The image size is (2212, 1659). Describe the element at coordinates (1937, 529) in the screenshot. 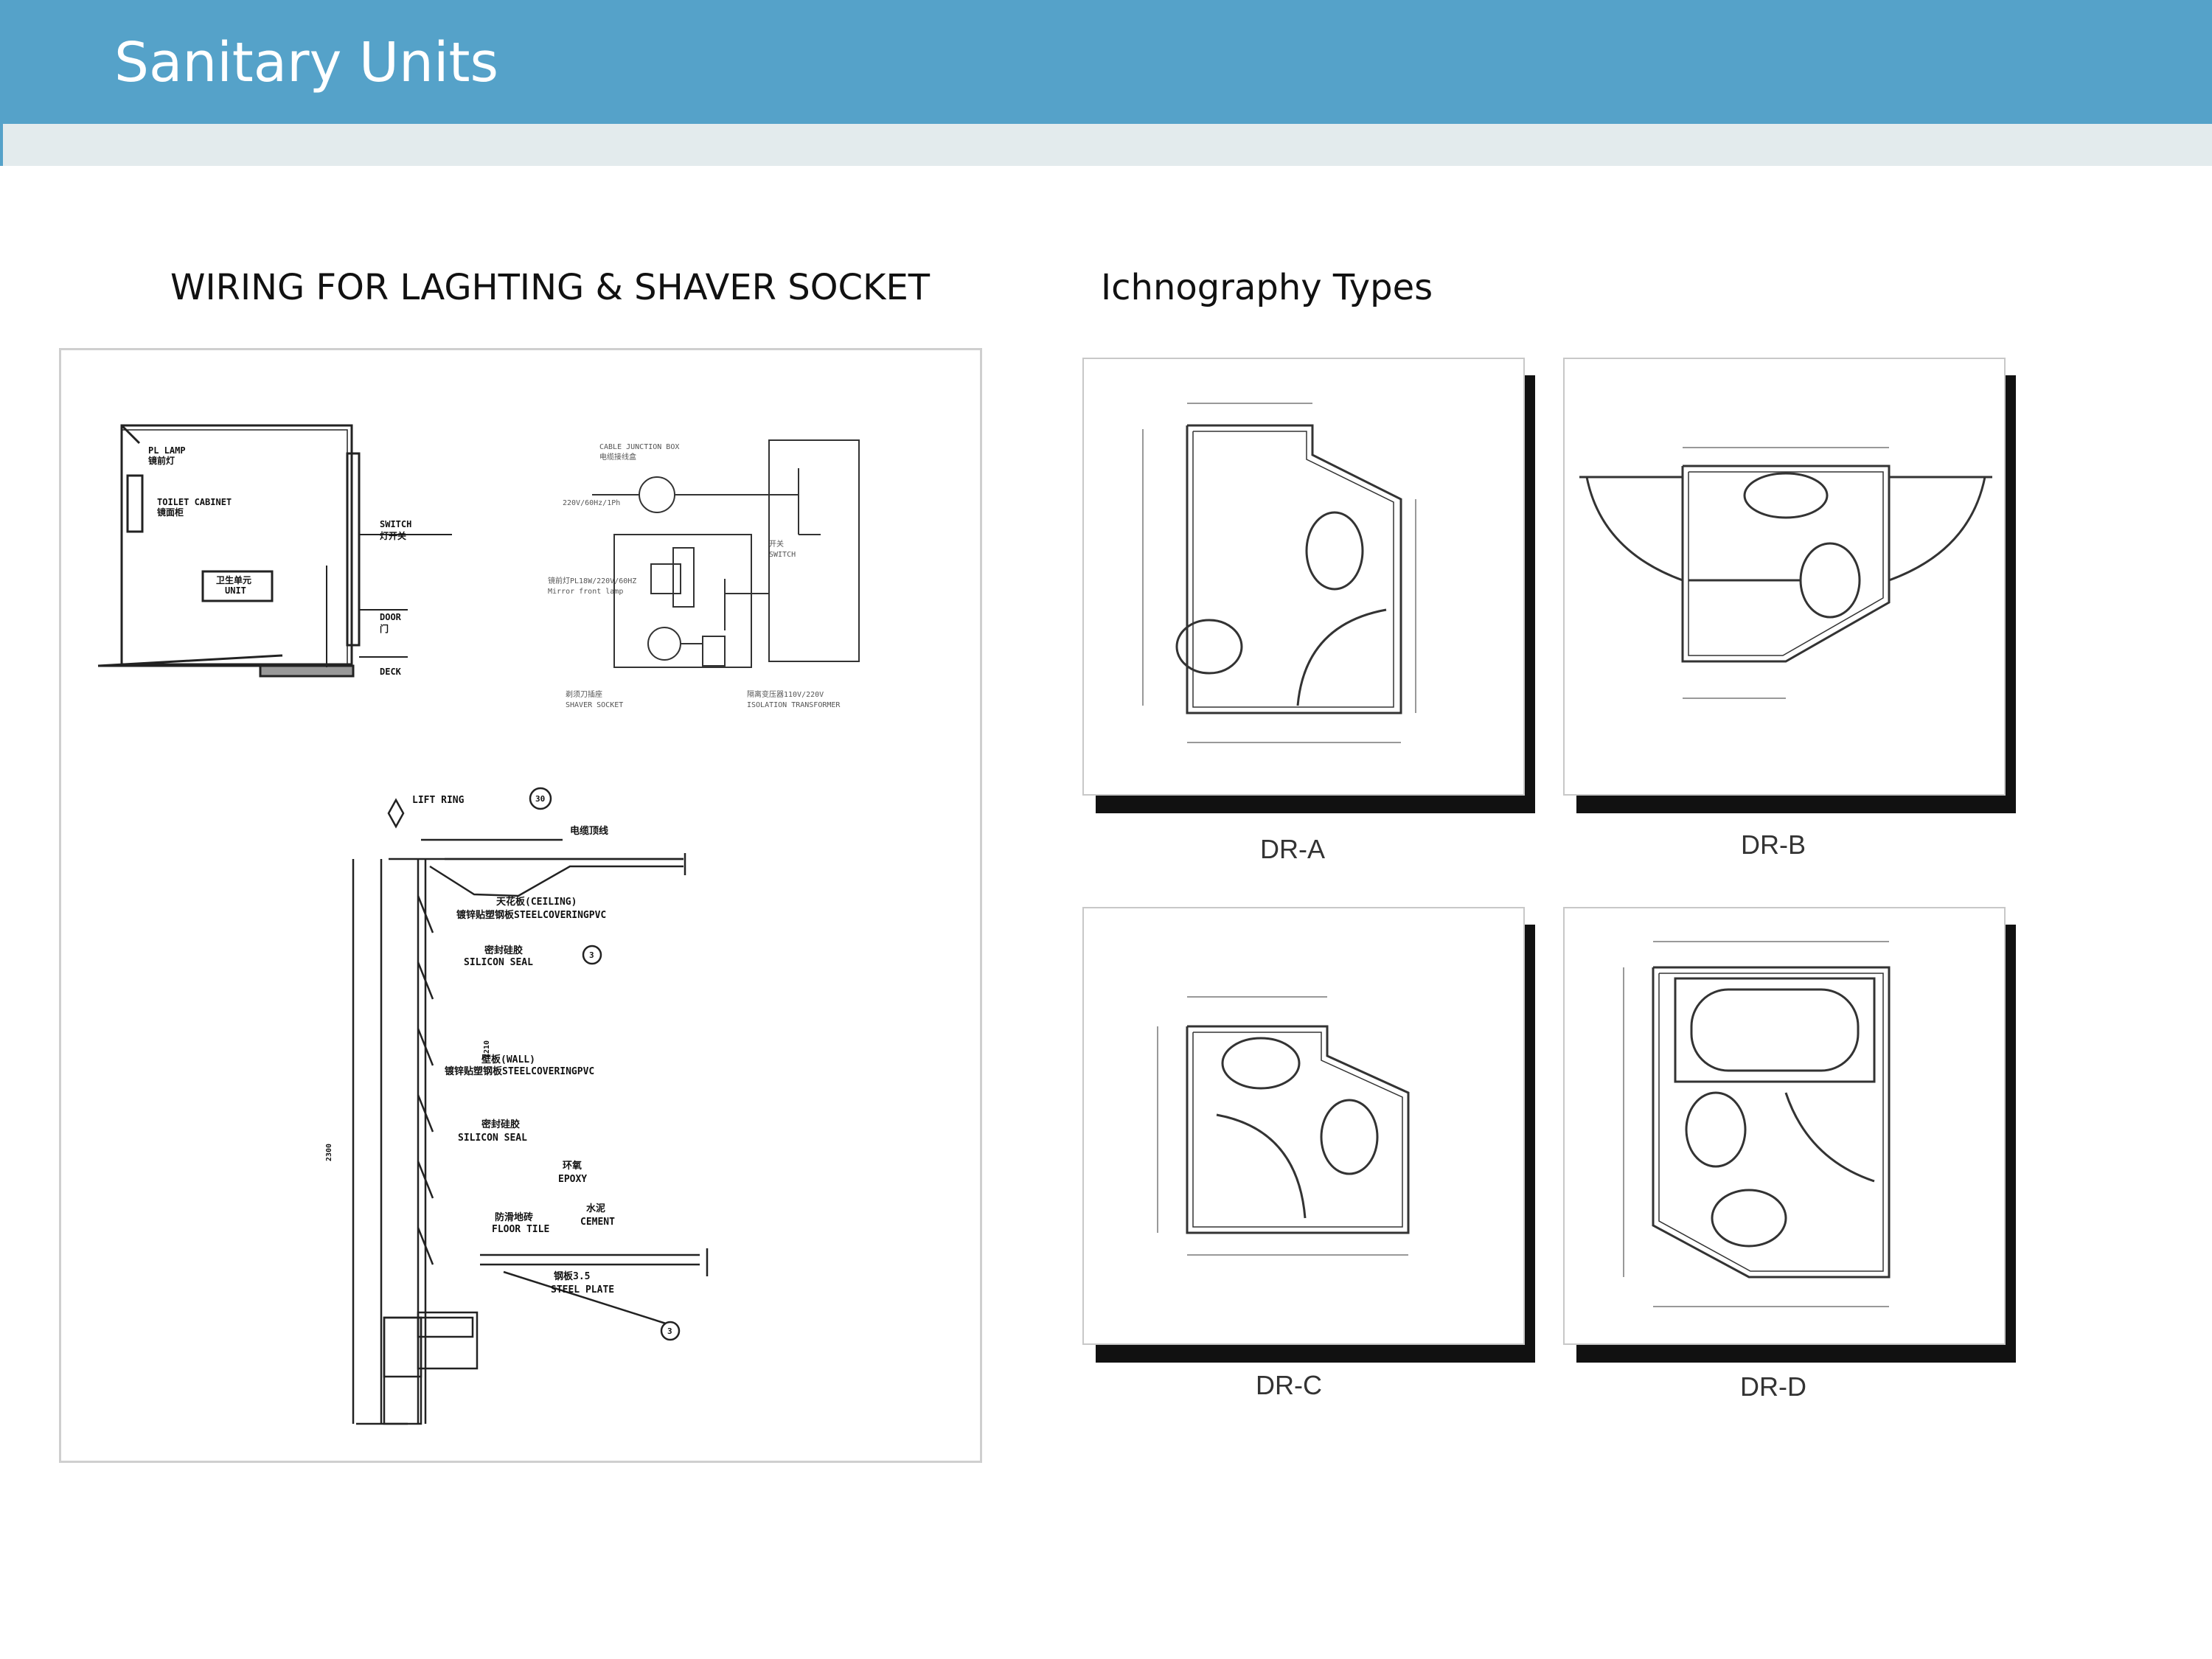

I see `dr-b-right-door-swing` at that location.